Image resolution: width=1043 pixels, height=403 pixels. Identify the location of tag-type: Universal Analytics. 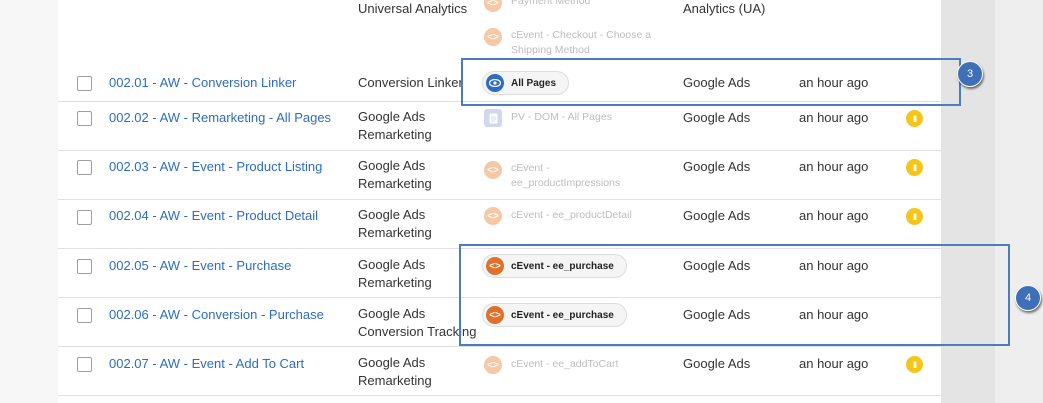
(413, 8).